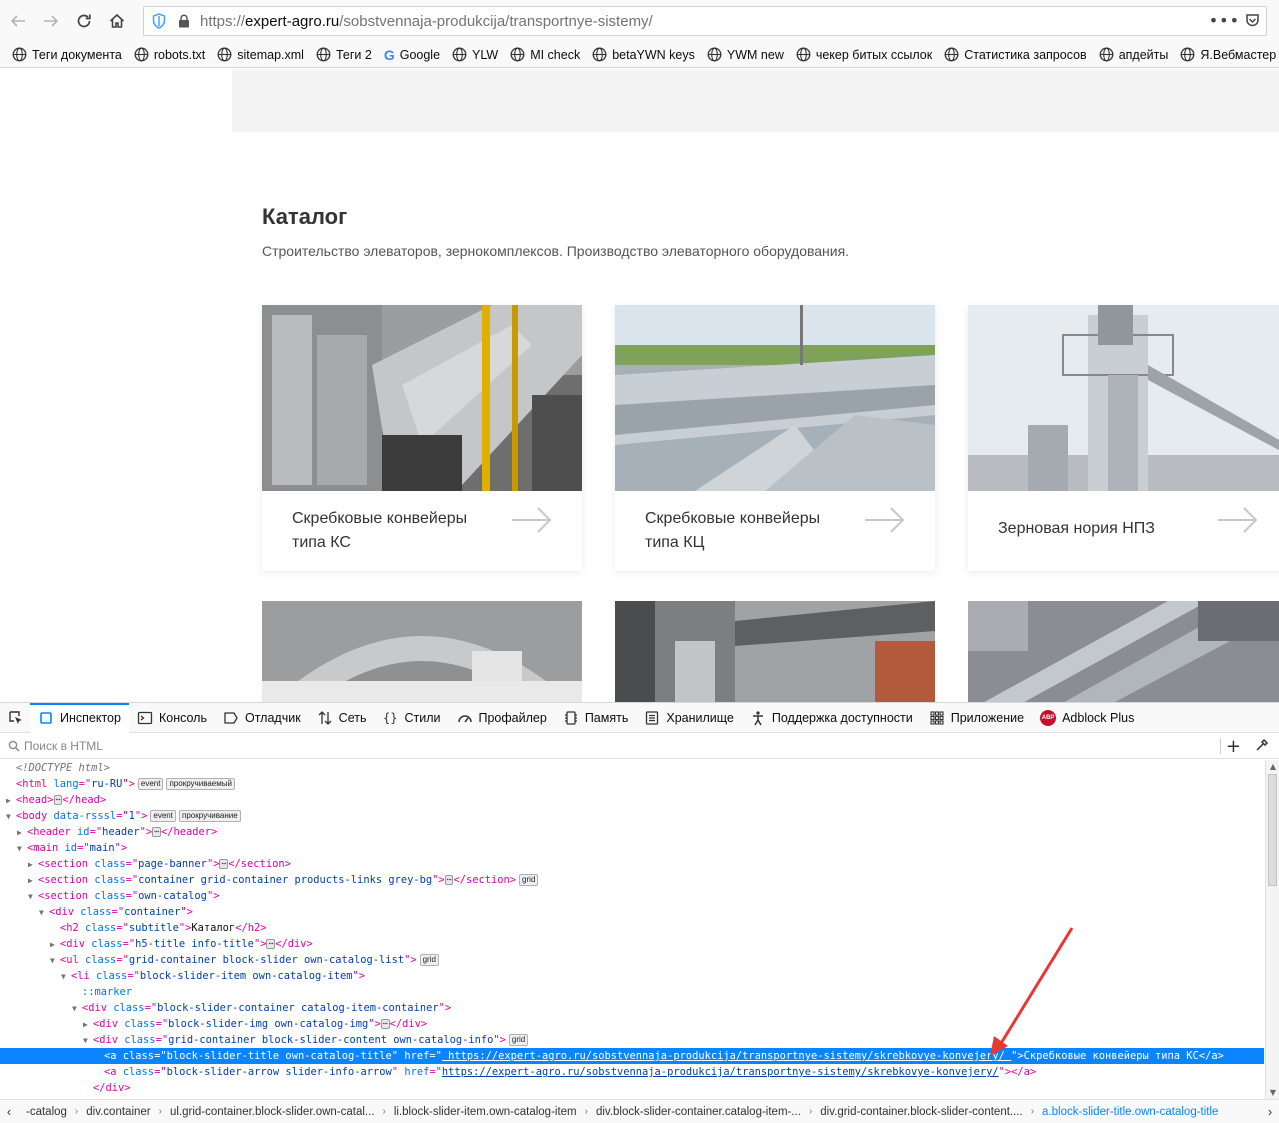 The width and height of the screenshot is (1279, 1123). Describe the element at coordinates (976, 718) in the screenshot. I see `tab-application: Приложение` at that location.